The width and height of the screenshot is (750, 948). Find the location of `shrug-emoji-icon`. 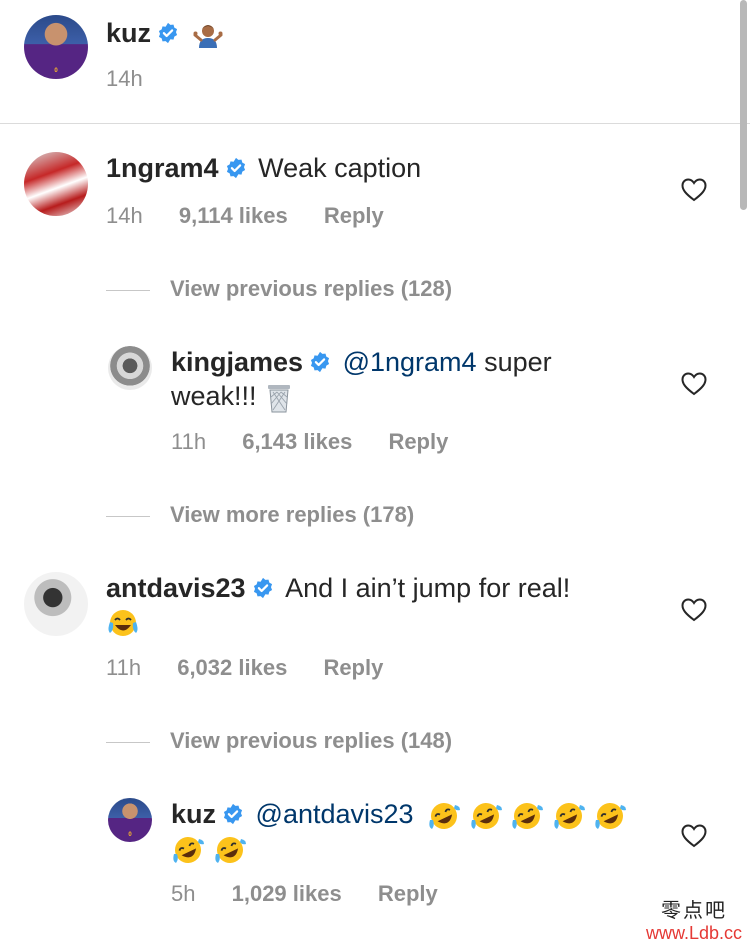

shrug-emoji-icon is located at coordinates (208, 36).